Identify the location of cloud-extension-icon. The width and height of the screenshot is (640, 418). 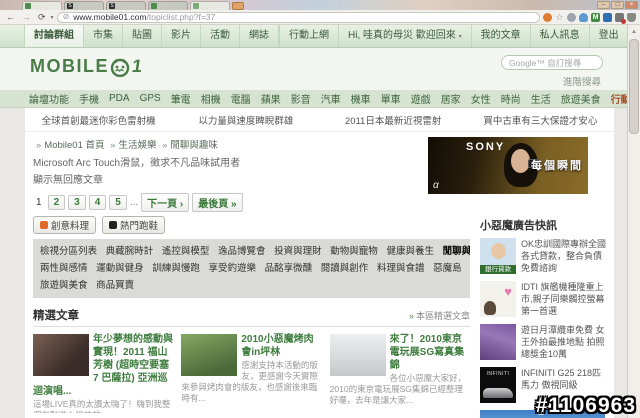
(583, 17).